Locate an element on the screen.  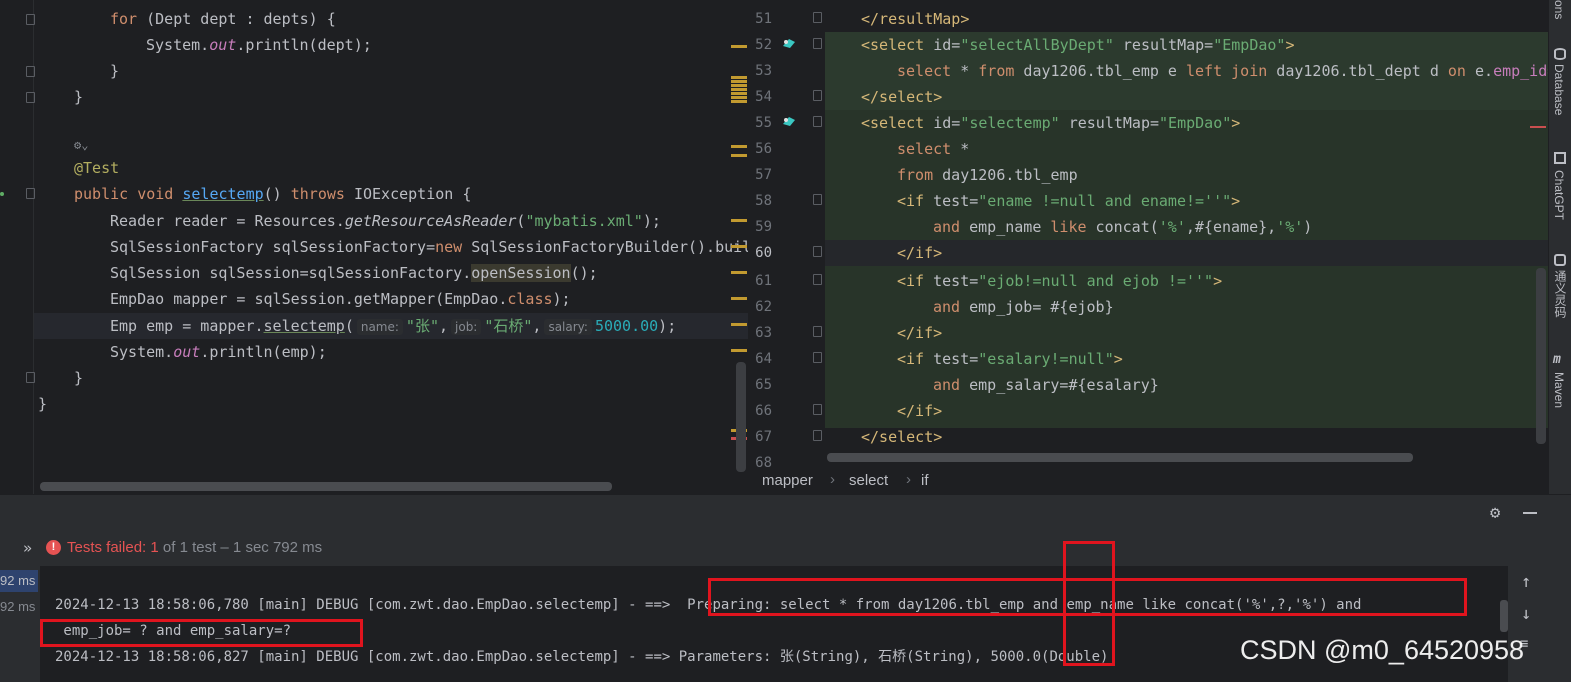
test-status: Tests failed: 1 of 1 test – 1 sec 792 ms is located at coordinates (195, 547).